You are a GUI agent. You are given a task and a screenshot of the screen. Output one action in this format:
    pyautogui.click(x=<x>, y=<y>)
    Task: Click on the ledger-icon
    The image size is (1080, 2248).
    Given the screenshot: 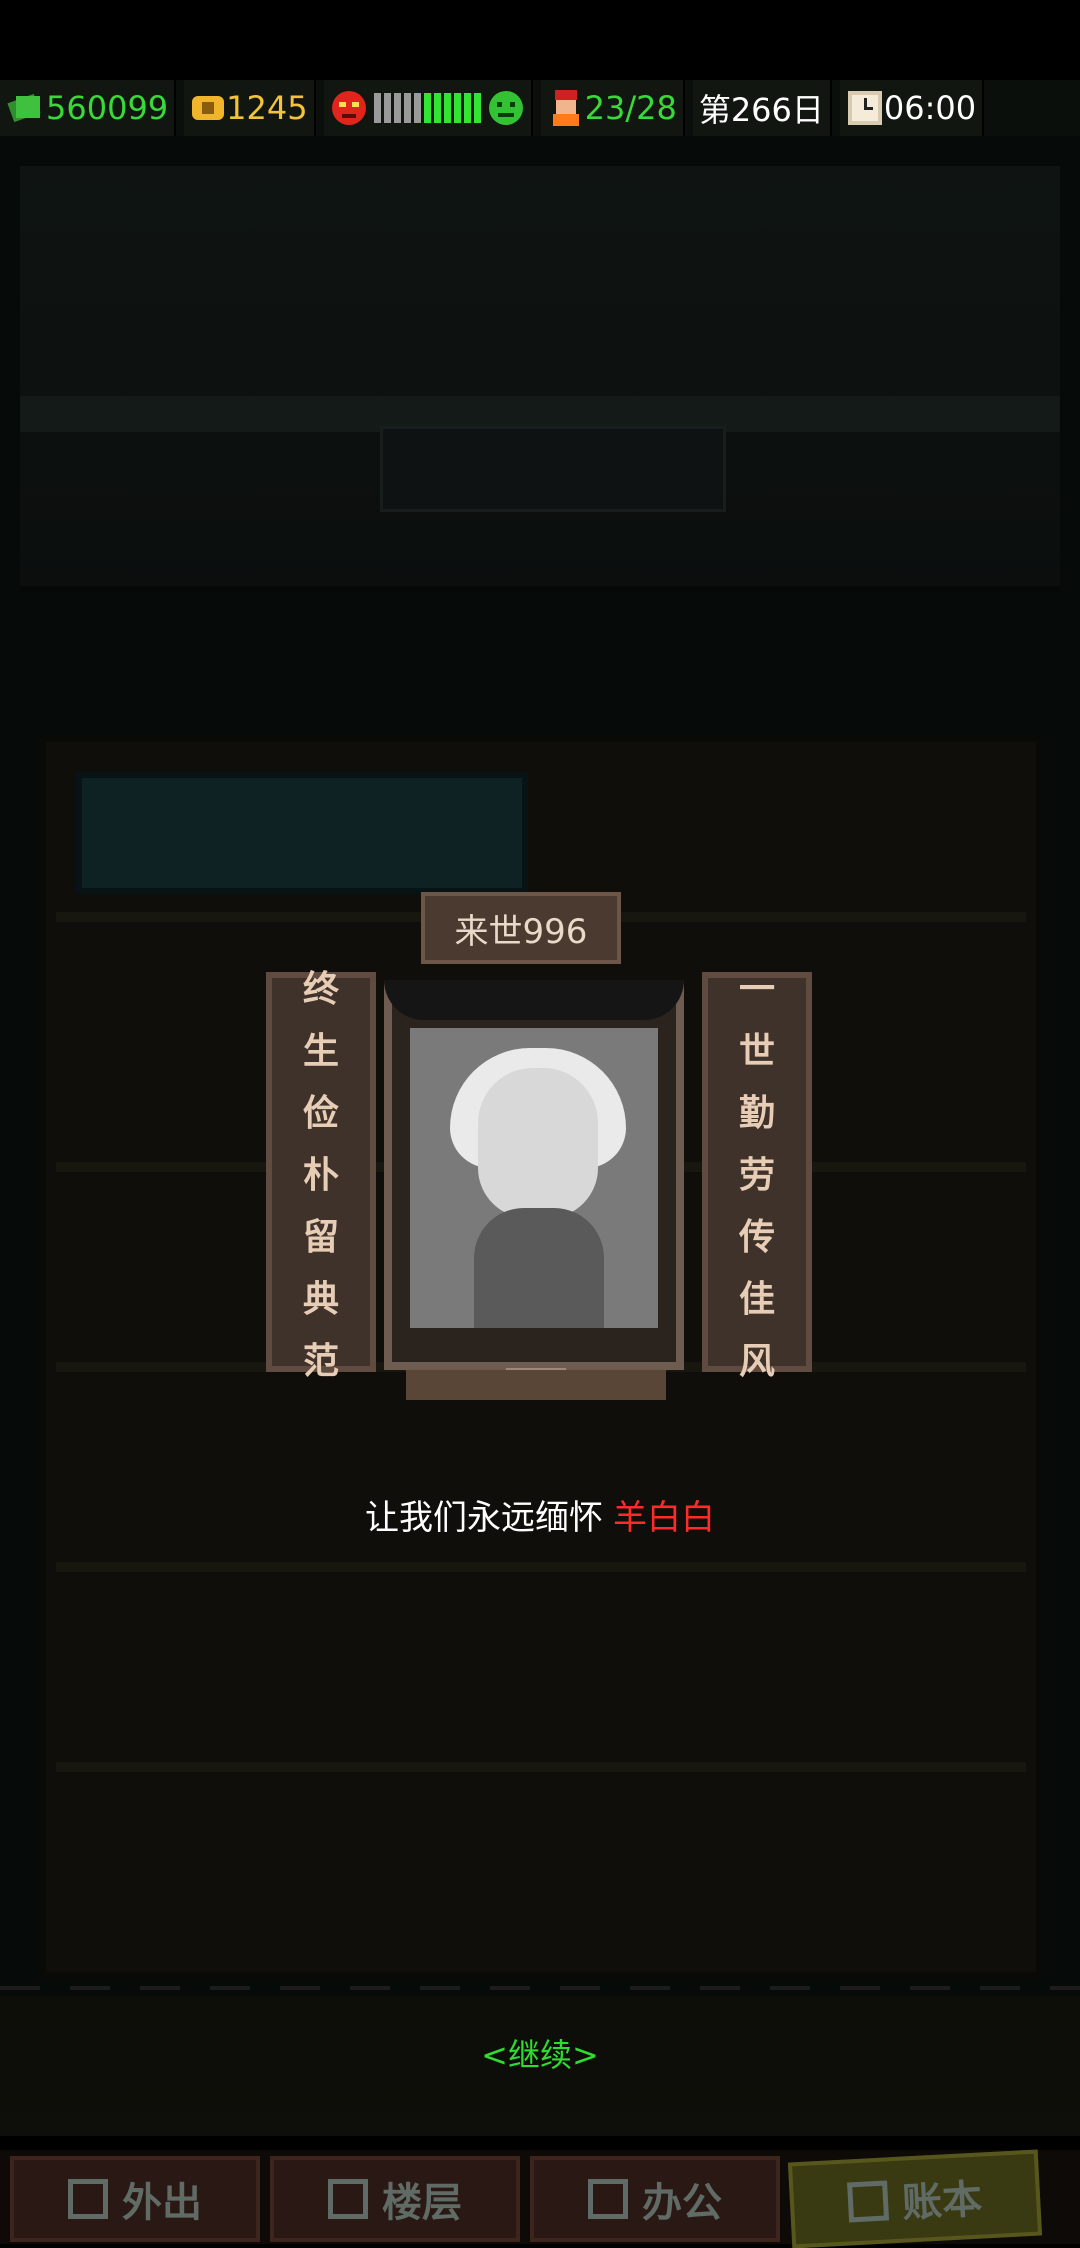 What is the action you would take?
    pyautogui.click(x=868, y=2201)
    